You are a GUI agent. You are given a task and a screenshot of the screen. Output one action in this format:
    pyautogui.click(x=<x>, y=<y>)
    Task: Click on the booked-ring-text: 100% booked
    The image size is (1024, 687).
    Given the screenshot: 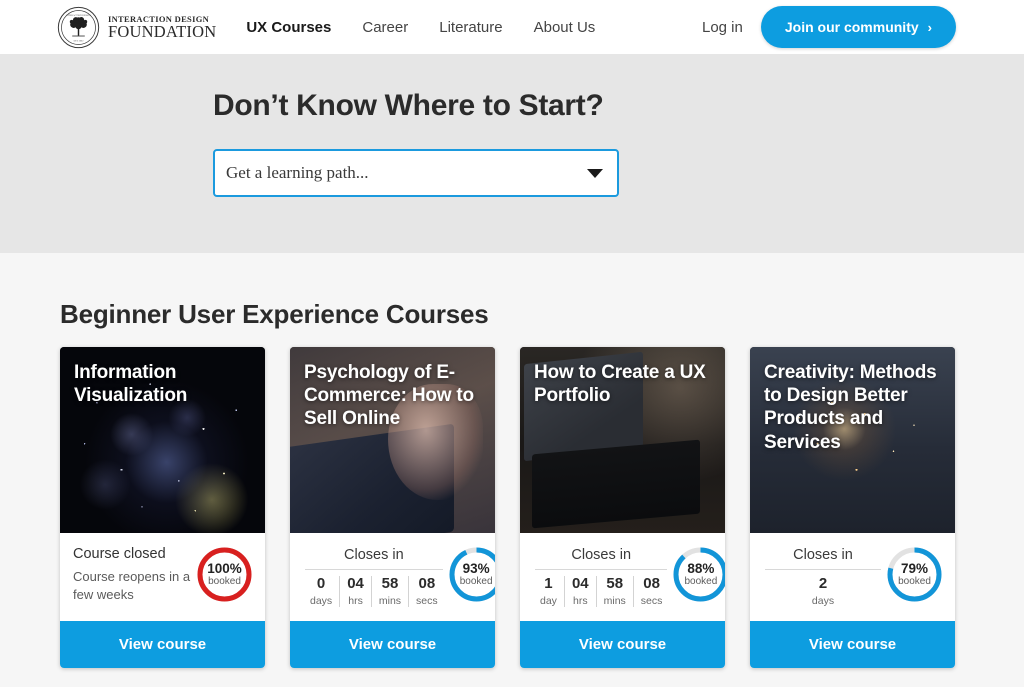 What is the action you would take?
    pyautogui.click(x=224, y=574)
    